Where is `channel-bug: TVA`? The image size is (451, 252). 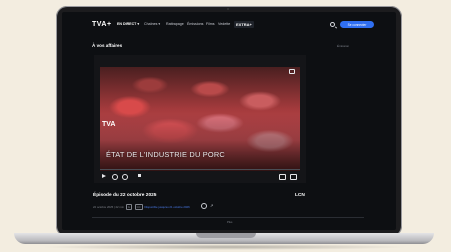
channel-bug: TVA is located at coordinates (109, 124).